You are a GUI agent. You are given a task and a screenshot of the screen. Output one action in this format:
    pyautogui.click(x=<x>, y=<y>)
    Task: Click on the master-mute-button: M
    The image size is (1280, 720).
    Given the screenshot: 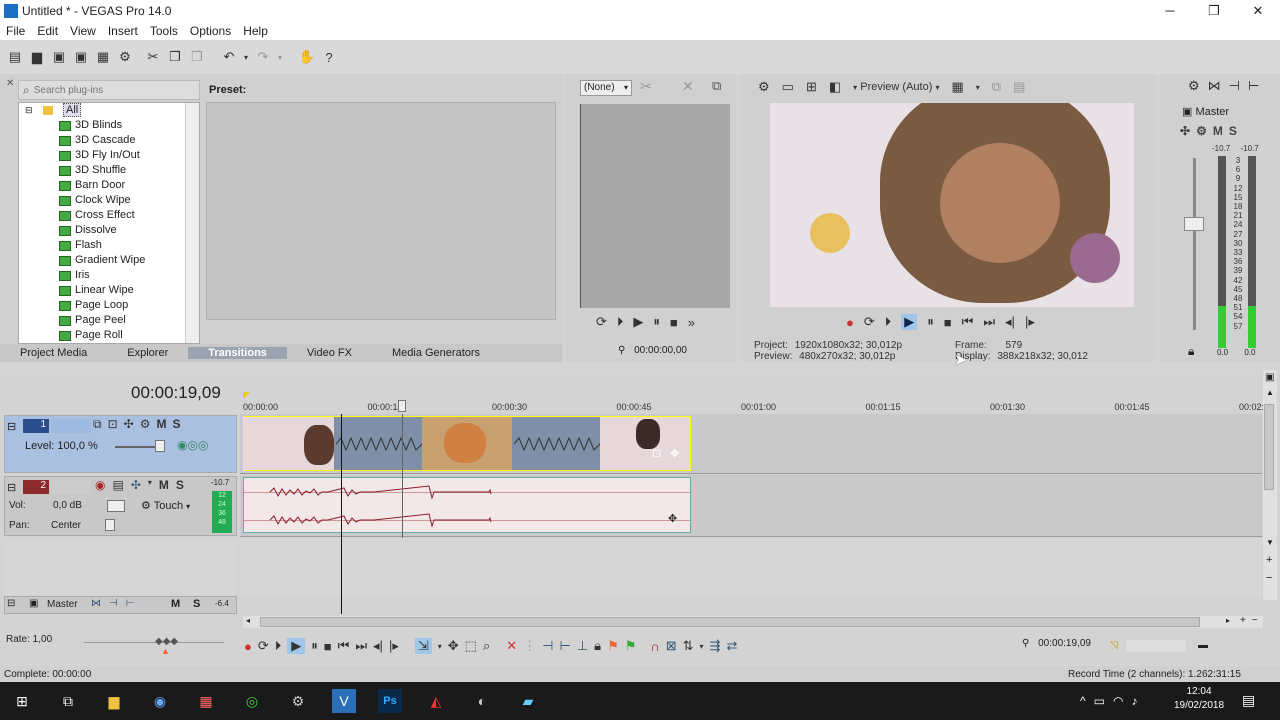 What is the action you would take?
    pyautogui.click(x=175, y=604)
    